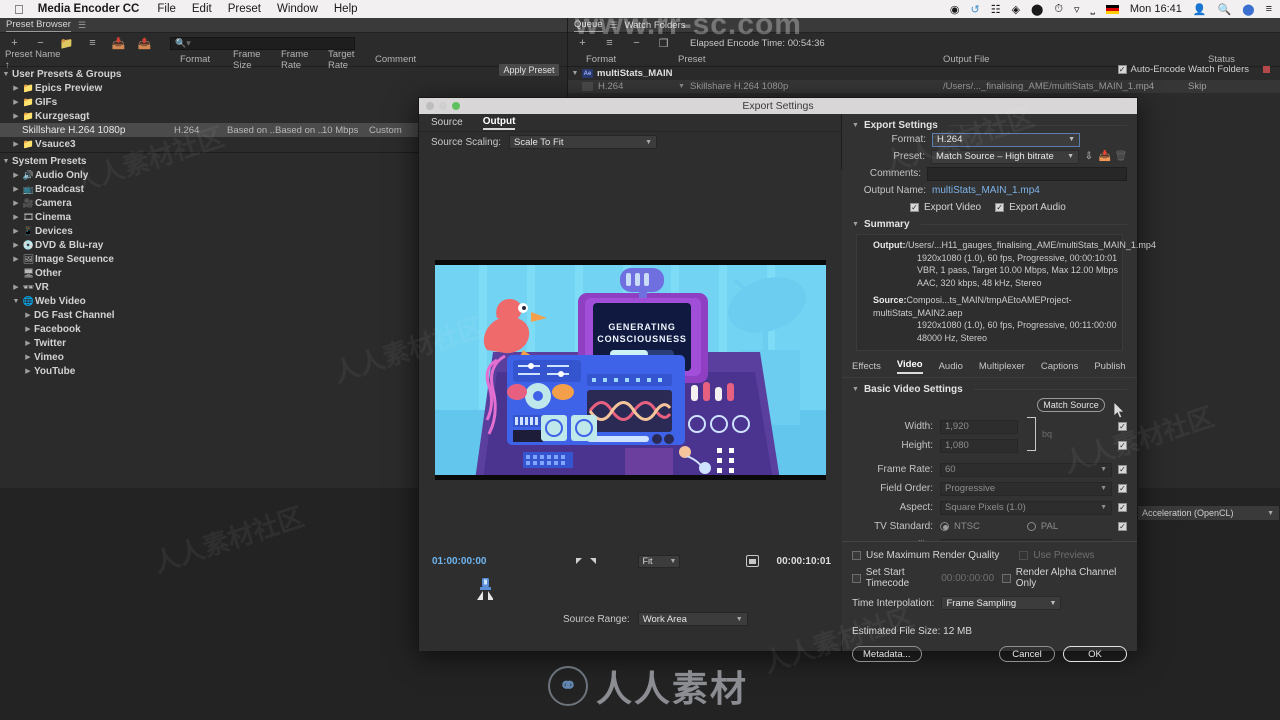 The width and height of the screenshot is (1280, 720). I want to click on width-input: 1,920, so click(979, 426).